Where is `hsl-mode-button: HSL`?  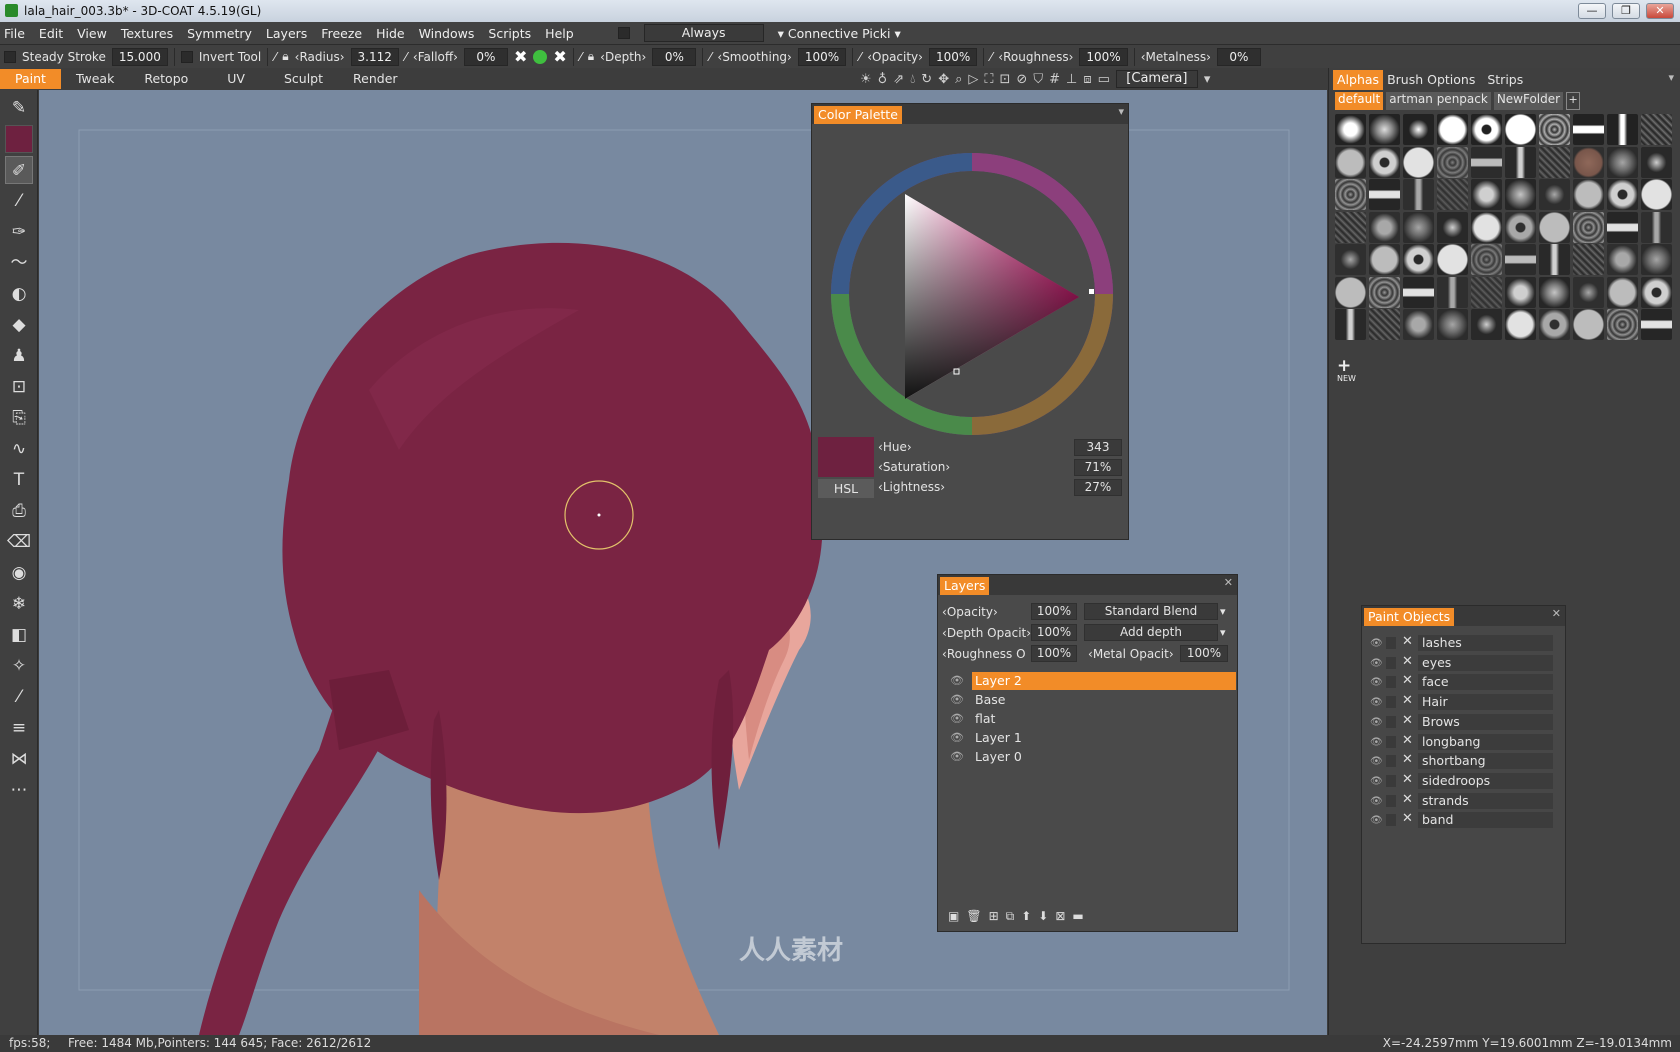
hsl-mode-button: HSL is located at coordinates (846, 488).